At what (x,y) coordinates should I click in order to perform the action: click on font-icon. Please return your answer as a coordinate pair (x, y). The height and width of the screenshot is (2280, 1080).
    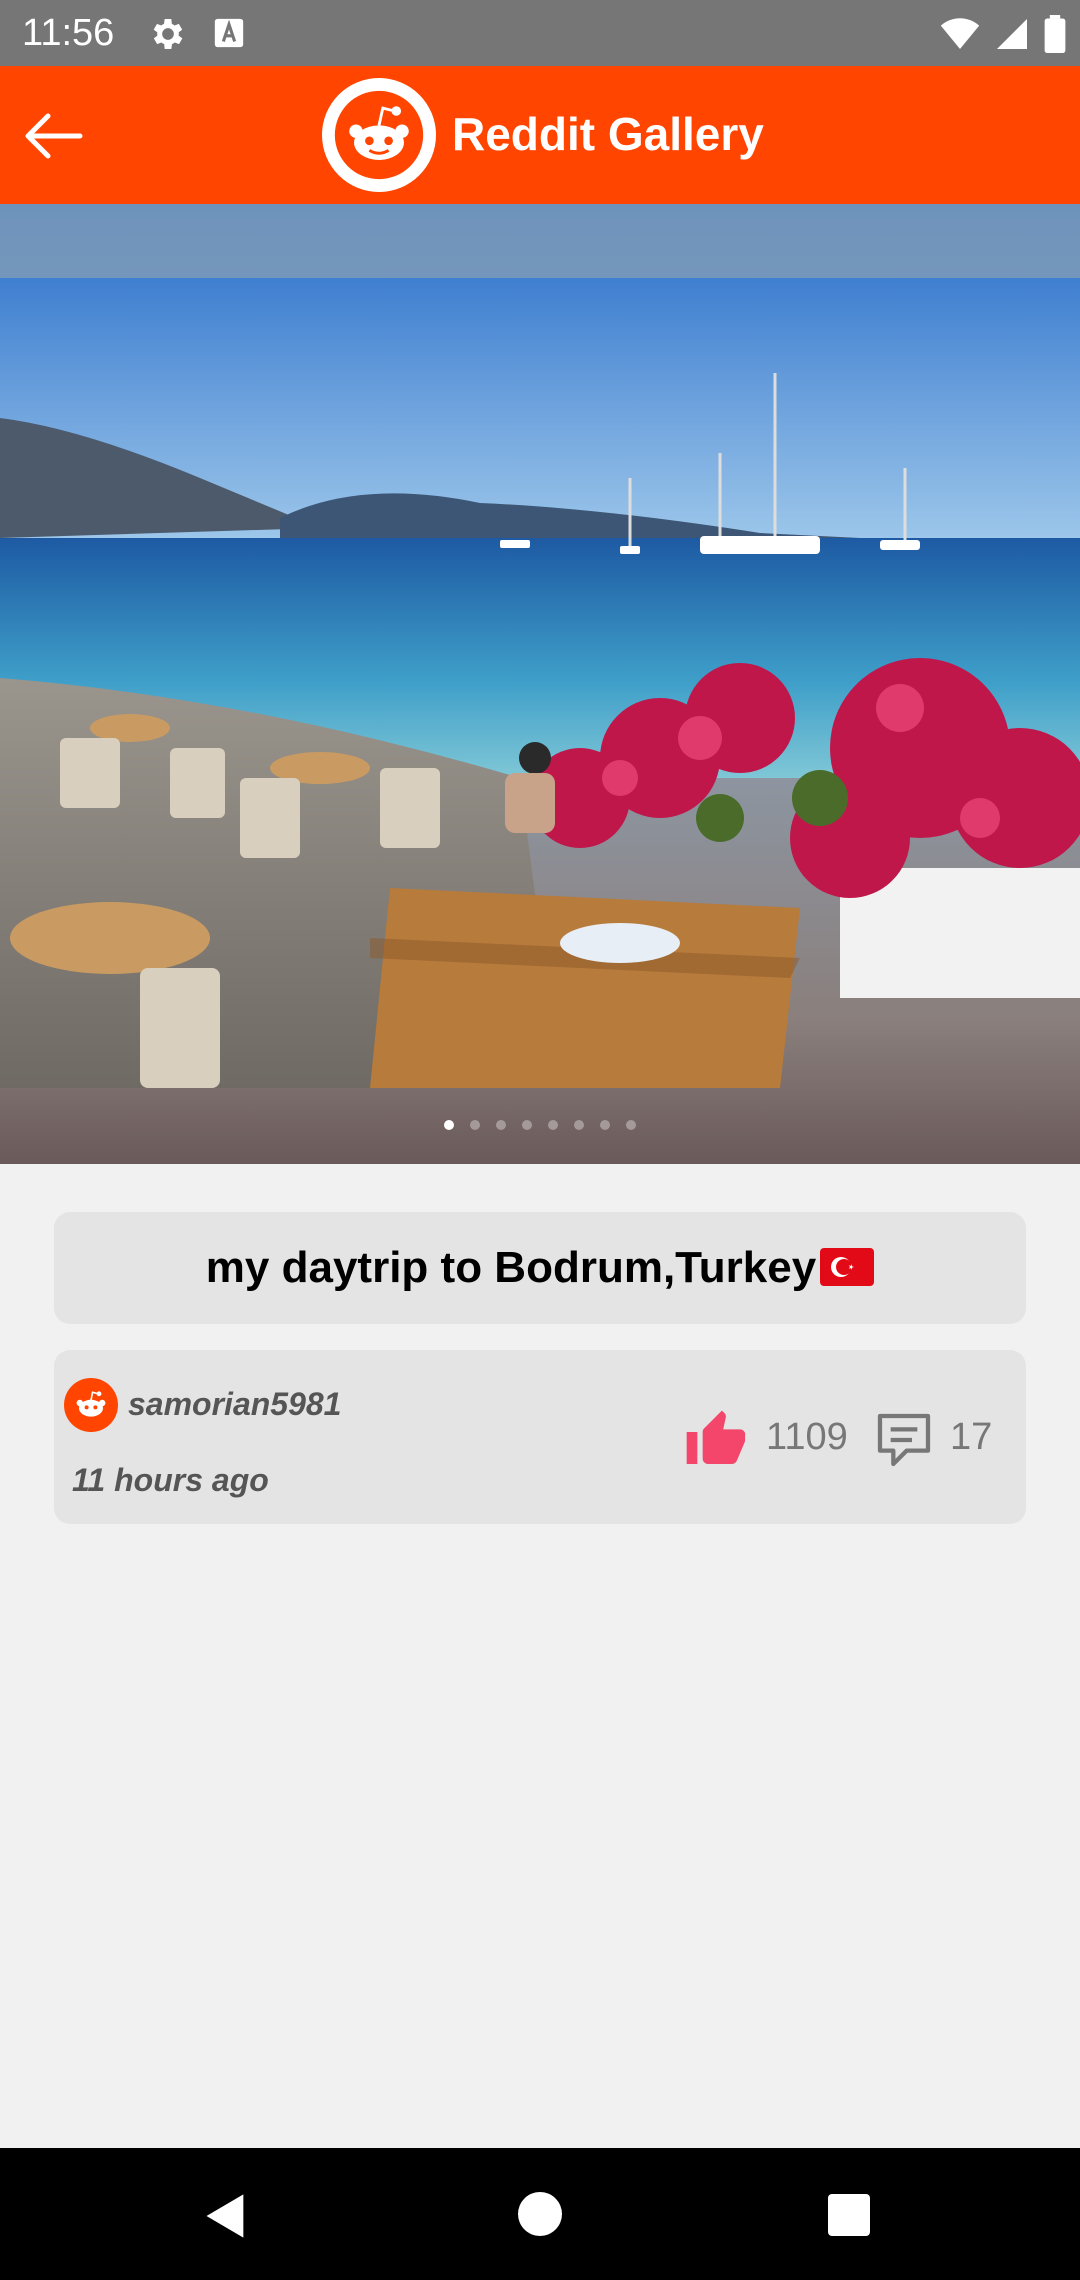
    Looking at the image, I should click on (229, 33).